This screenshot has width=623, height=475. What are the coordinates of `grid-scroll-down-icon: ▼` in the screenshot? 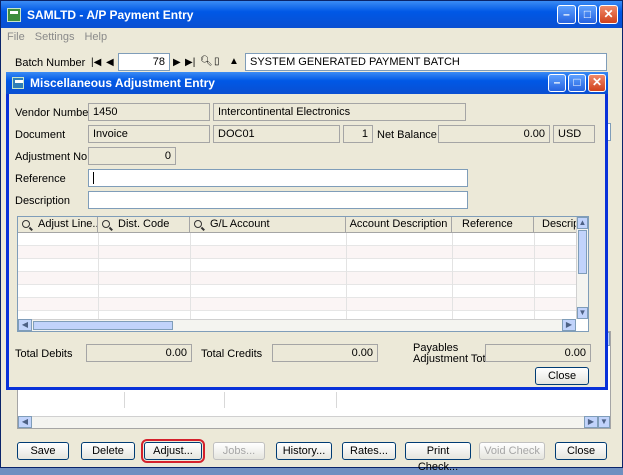 It's located at (582, 313).